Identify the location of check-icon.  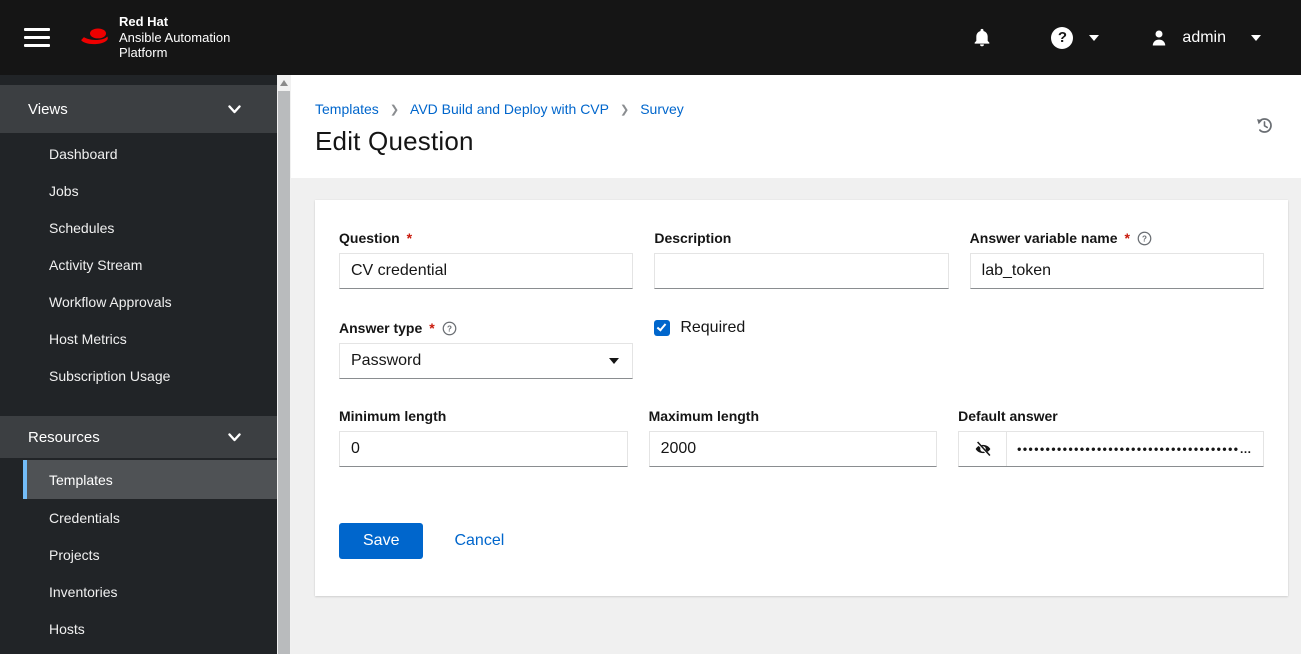
(662, 326).